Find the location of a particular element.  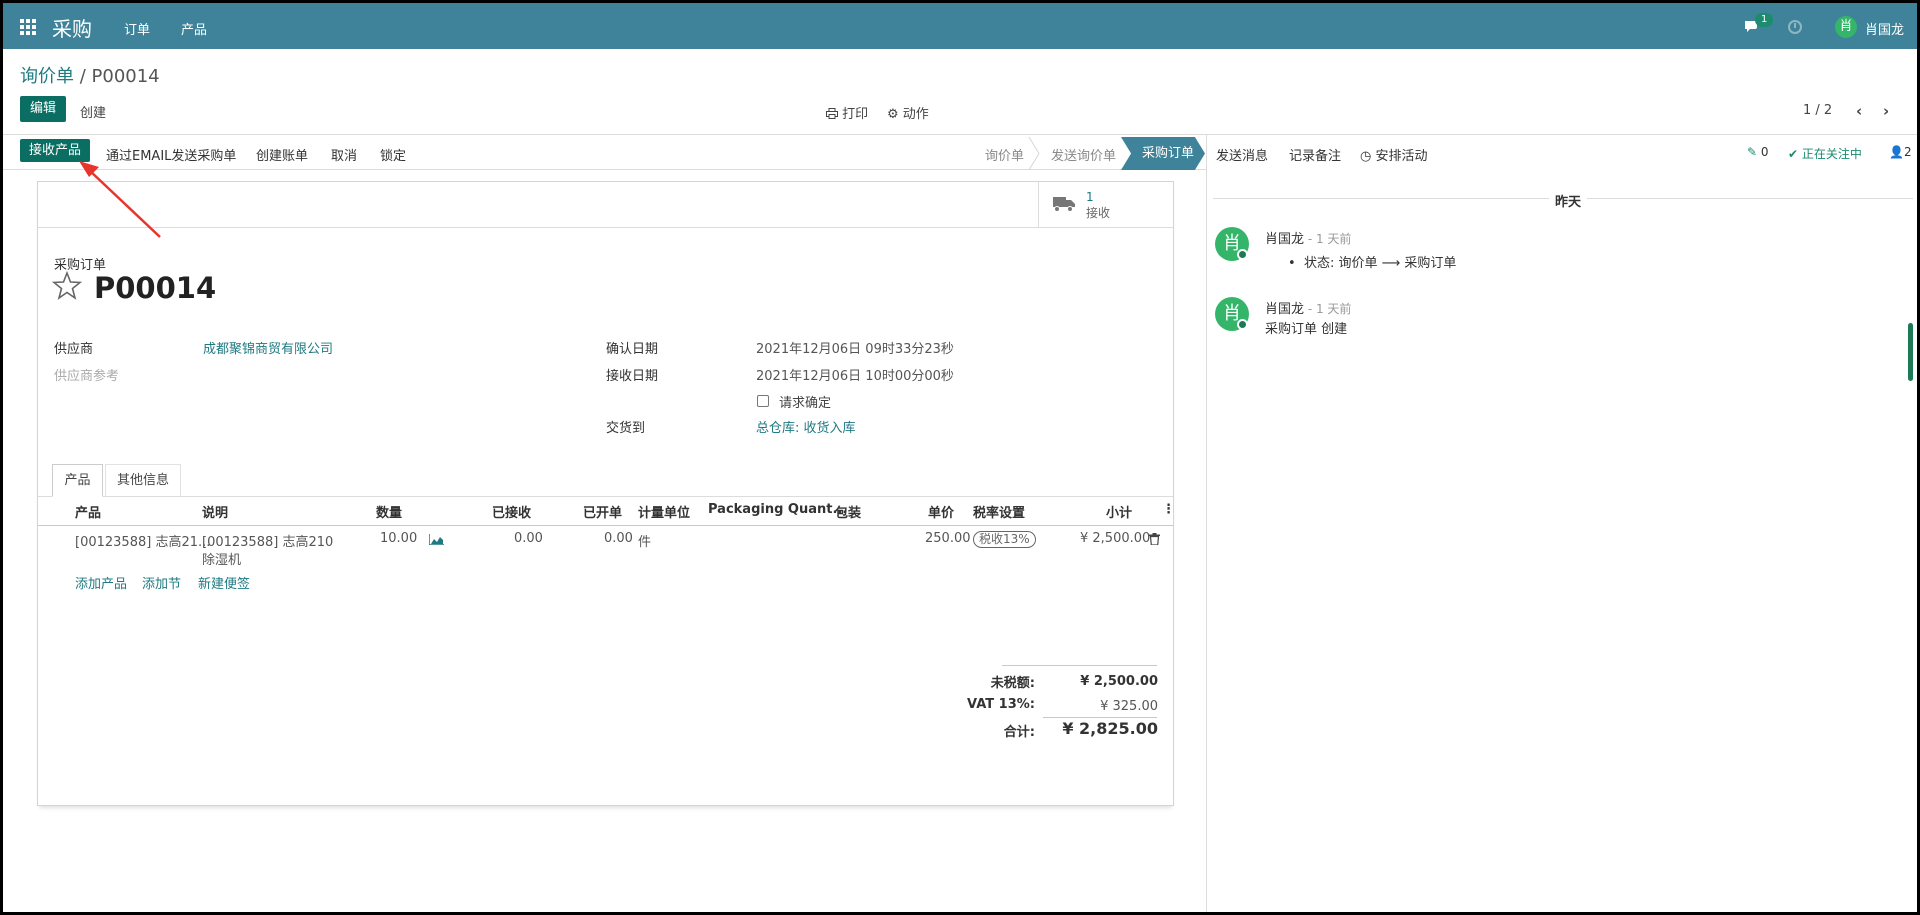

cell-unit-price: 250.00 is located at coordinates (948, 538).